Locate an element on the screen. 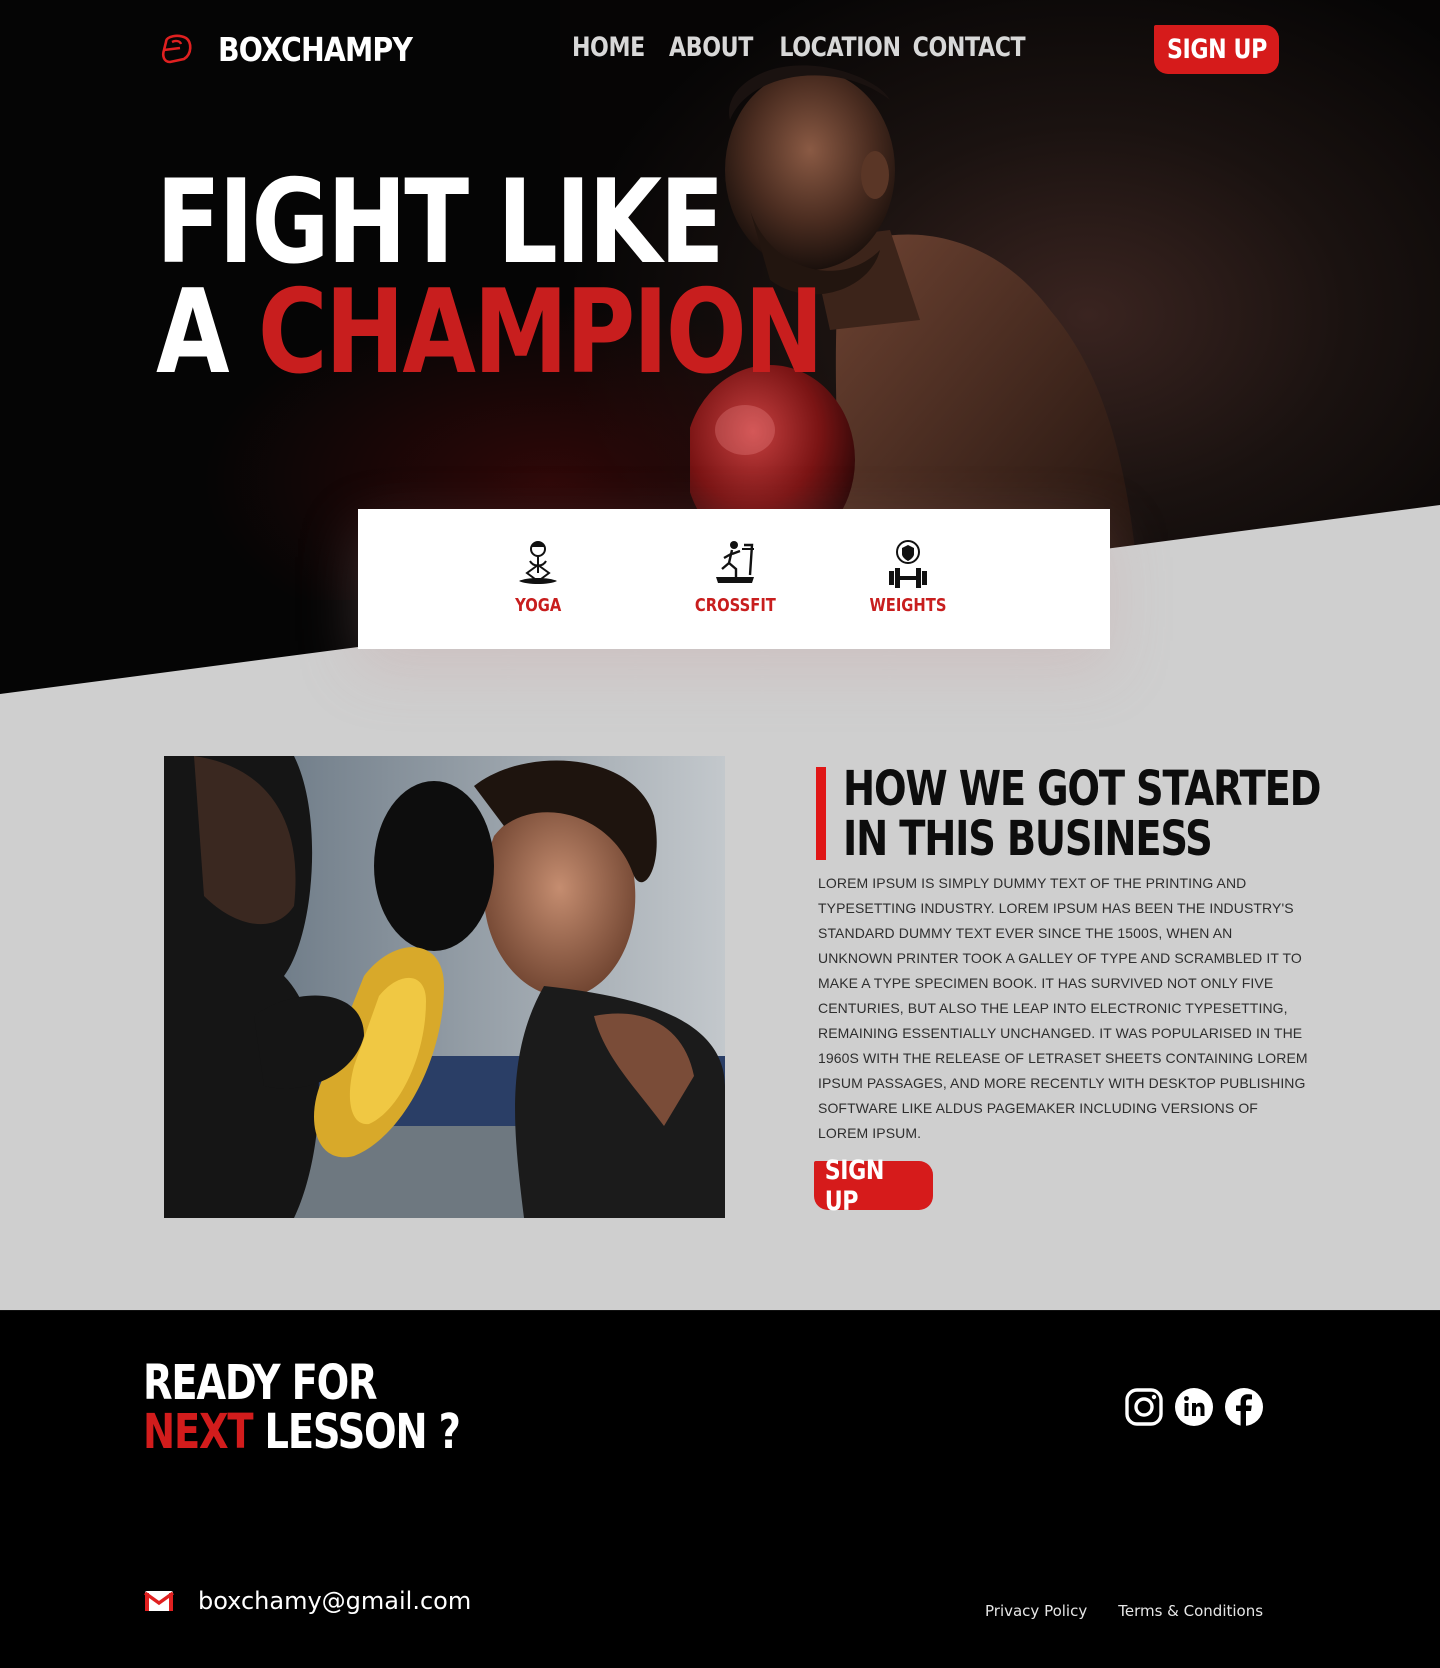 This screenshot has height=1668, width=1440. footer-email: boxchamy@gmail.com is located at coordinates (307, 1601).